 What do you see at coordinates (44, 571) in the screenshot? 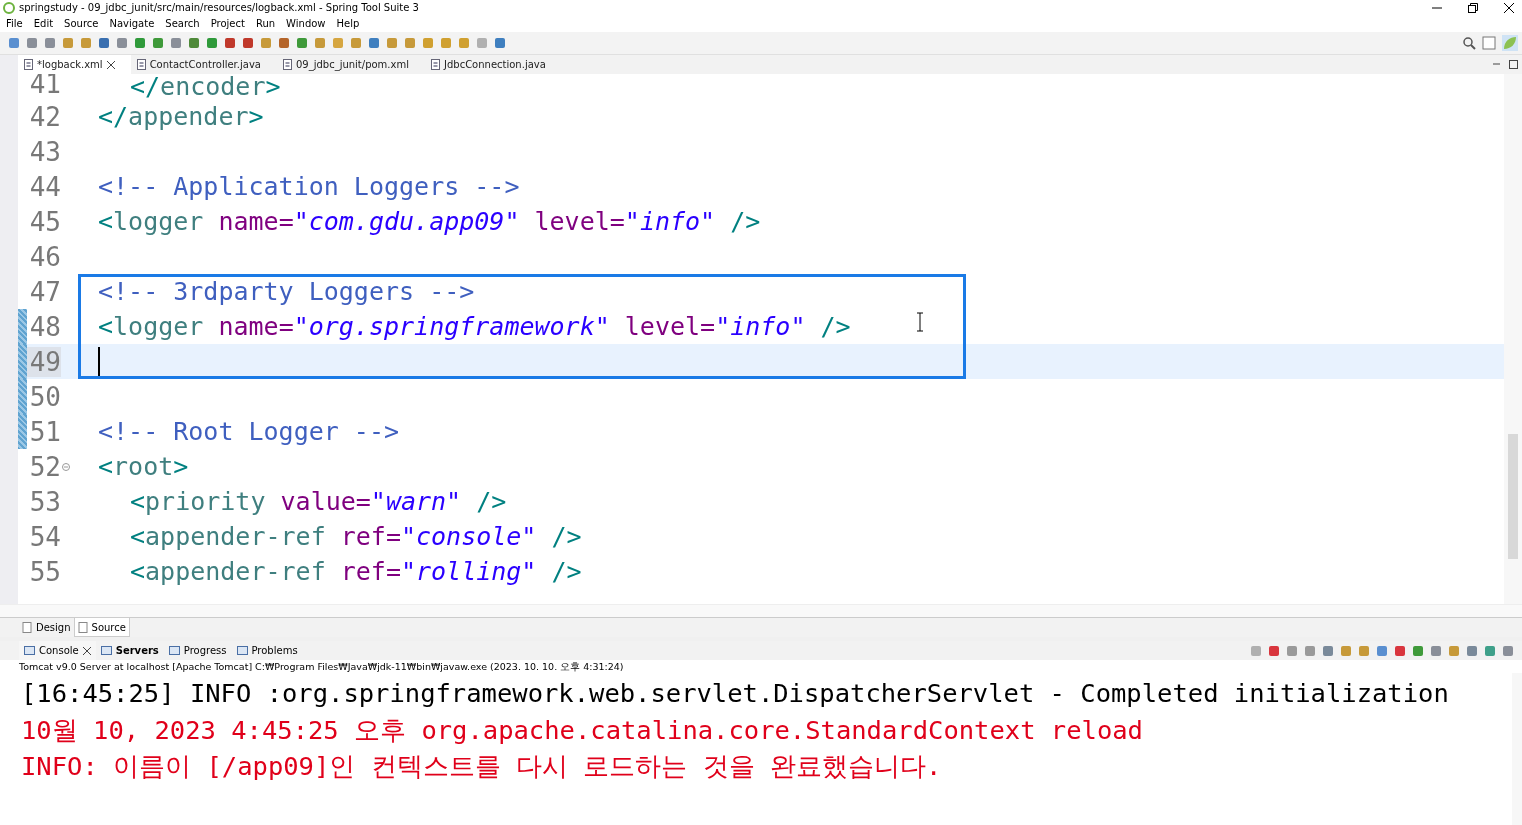
I see `line-number: 55` at bounding box center [44, 571].